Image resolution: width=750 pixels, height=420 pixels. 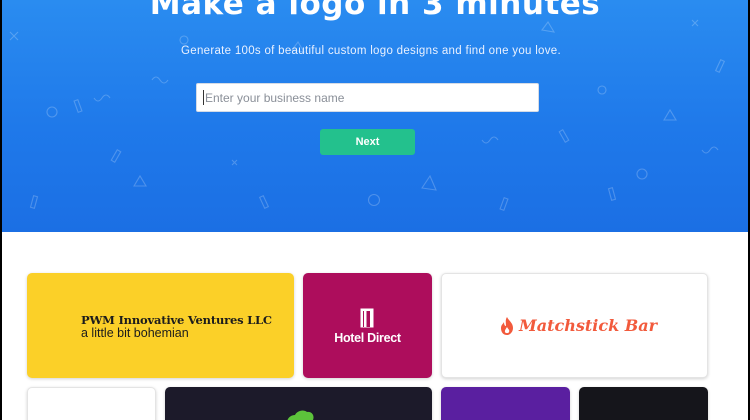 What do you see at coordinates (588, 325) in the screenshot?
I see `logo-name: Matchstick Bar` at bounding box center [588, 325].